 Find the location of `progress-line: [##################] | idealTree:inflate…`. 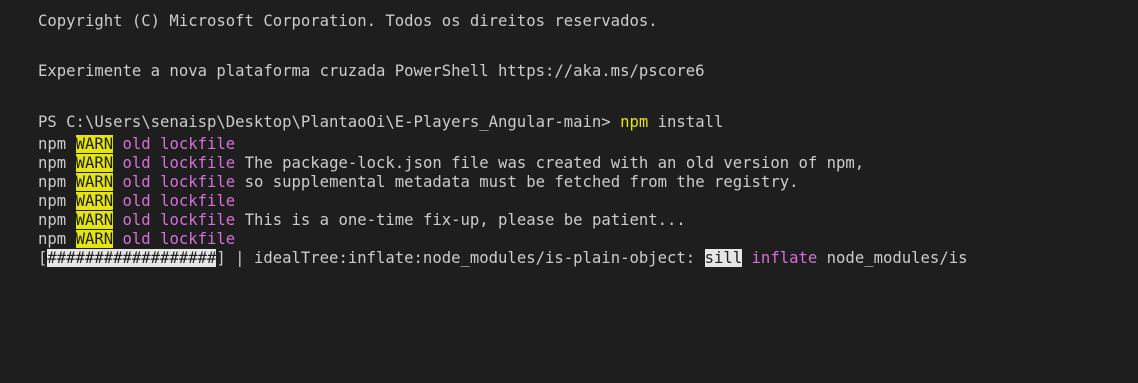

progress-line: [##################] | idealTree:inflate… is located at coordinates (588, 258).